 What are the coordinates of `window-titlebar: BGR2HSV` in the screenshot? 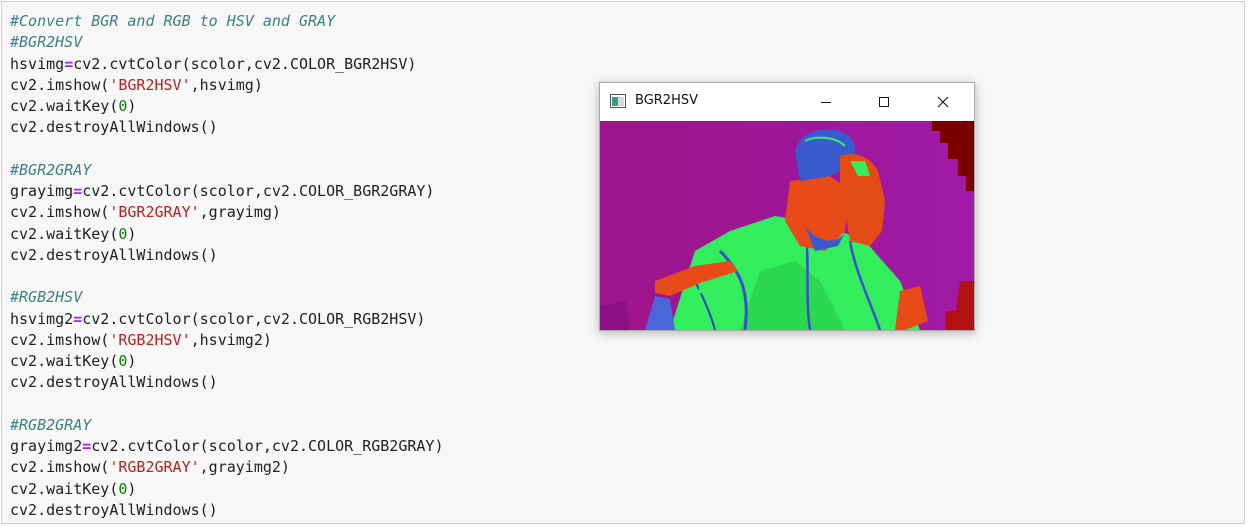 It's located at (787, 102).